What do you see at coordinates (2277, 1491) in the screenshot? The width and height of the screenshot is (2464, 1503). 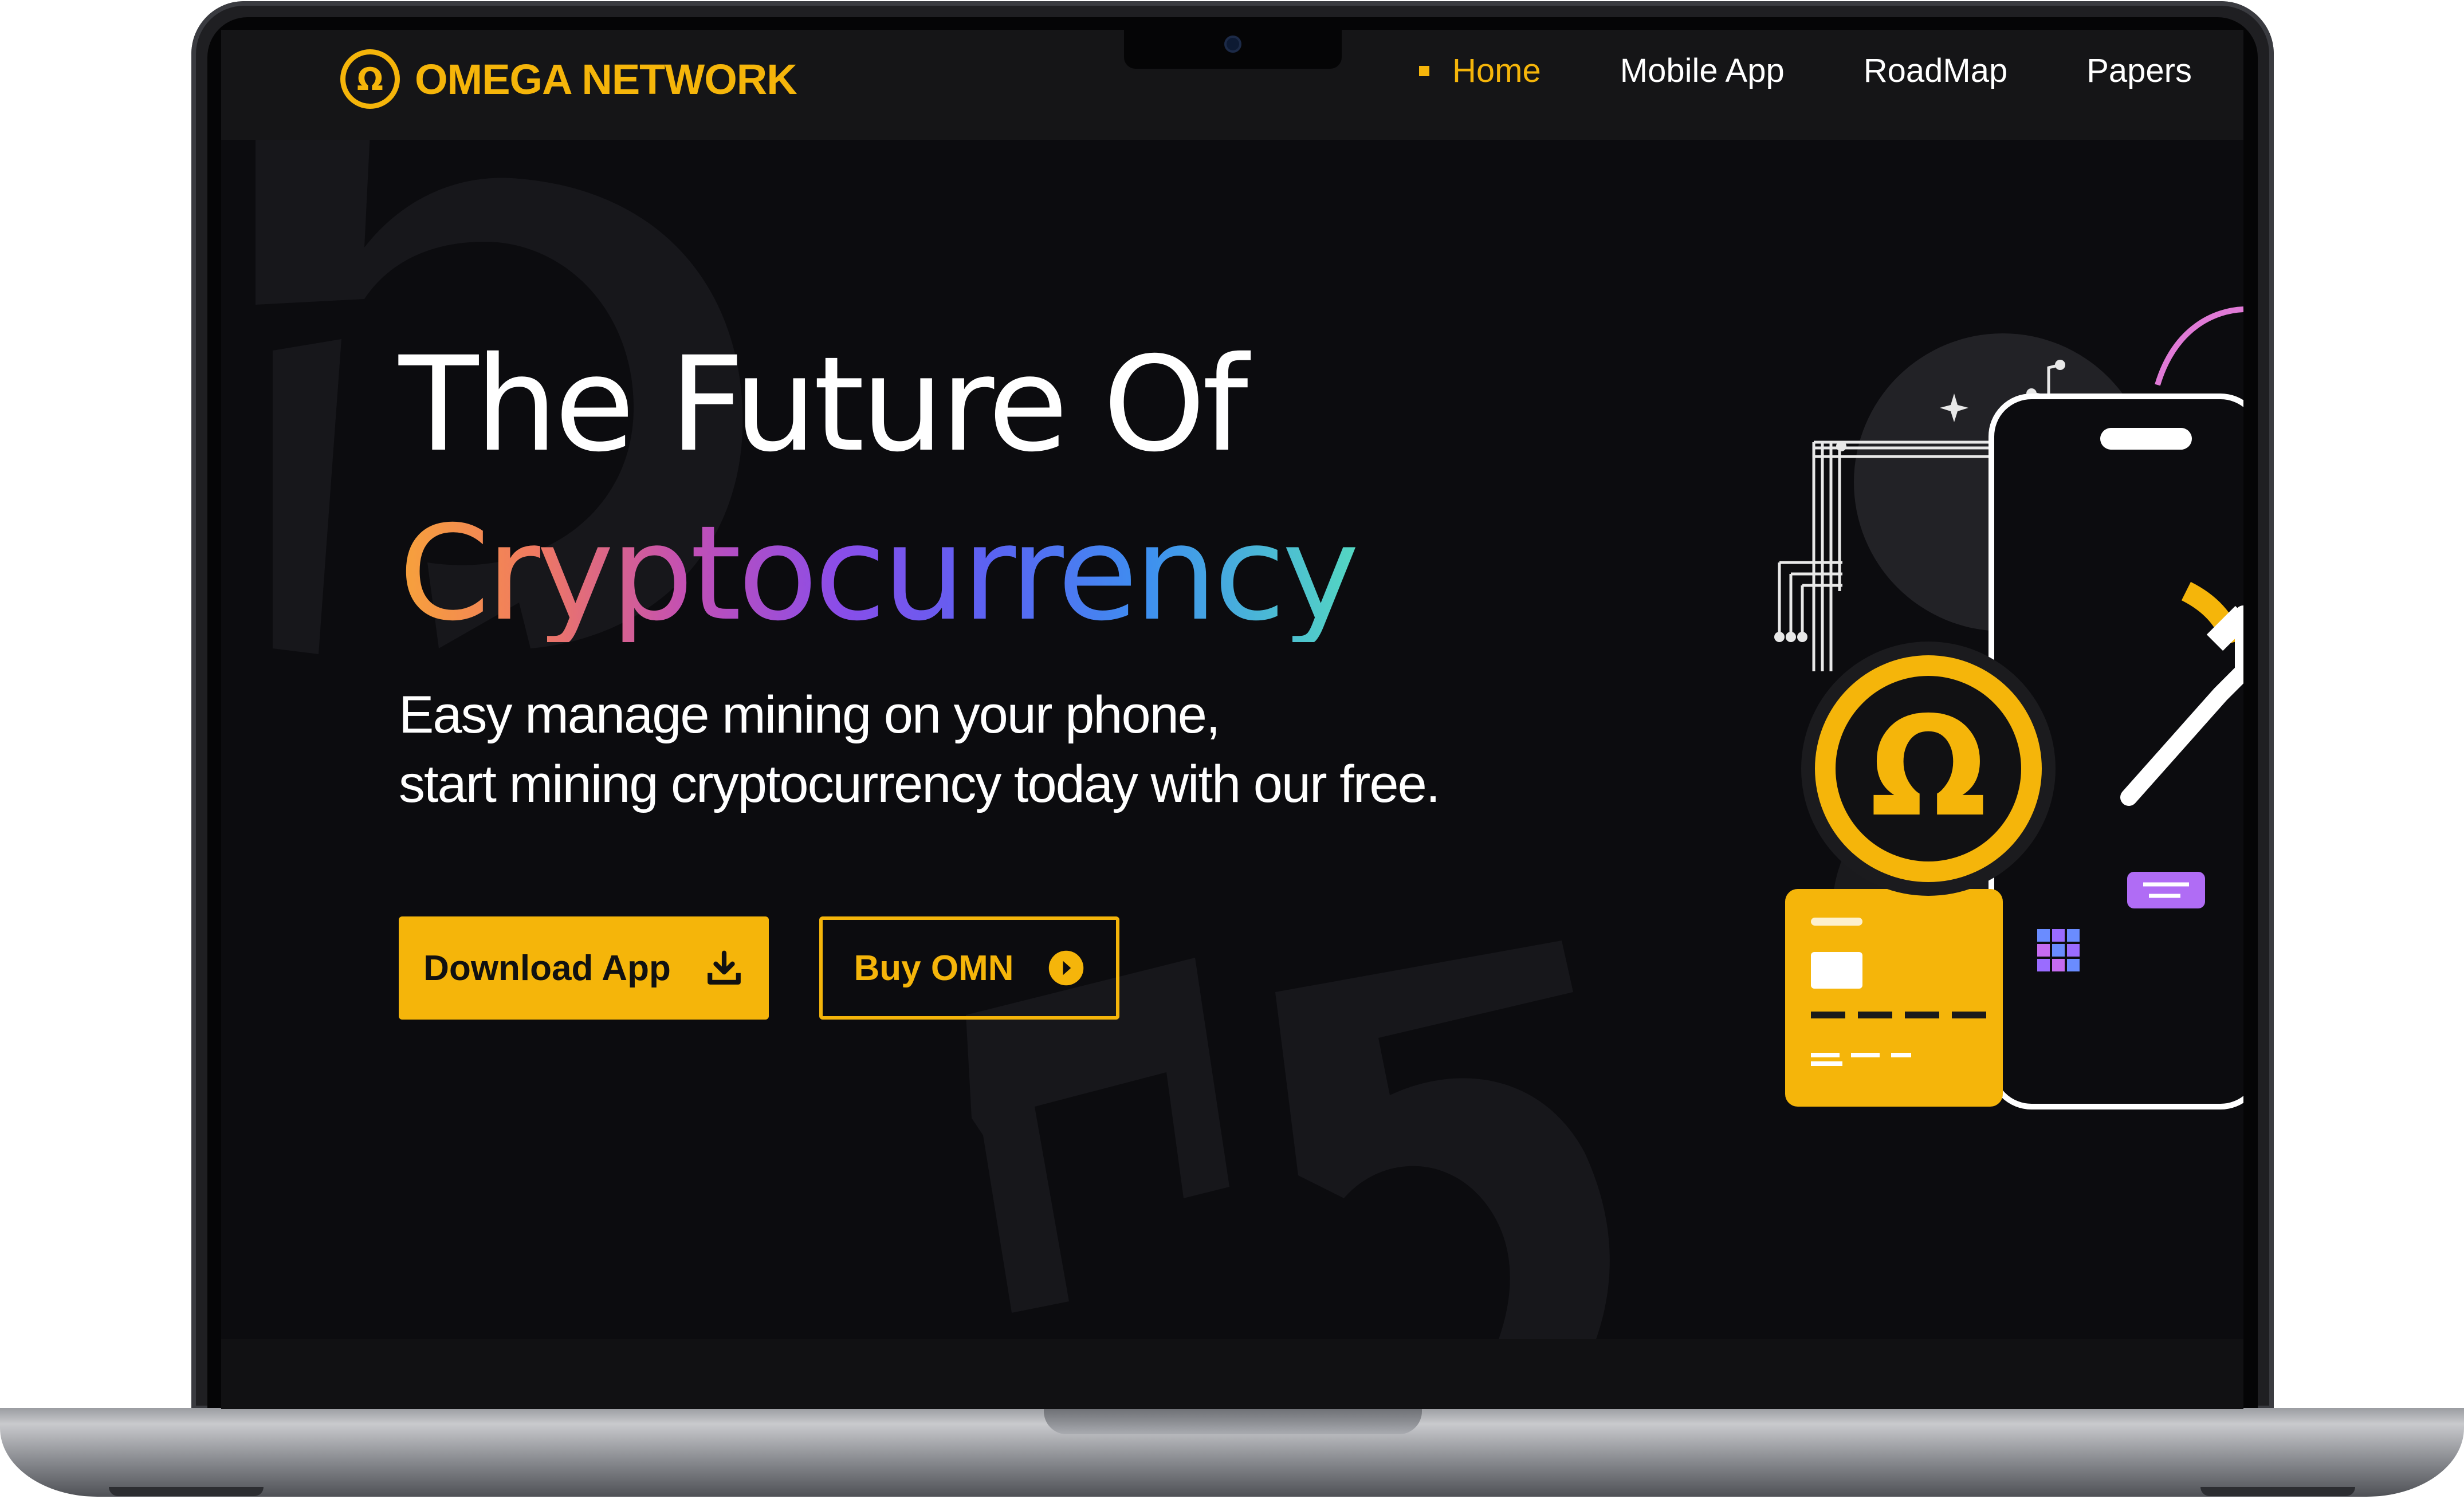 I see `laptop-foot-right` at bounding box center [2277, 1491].